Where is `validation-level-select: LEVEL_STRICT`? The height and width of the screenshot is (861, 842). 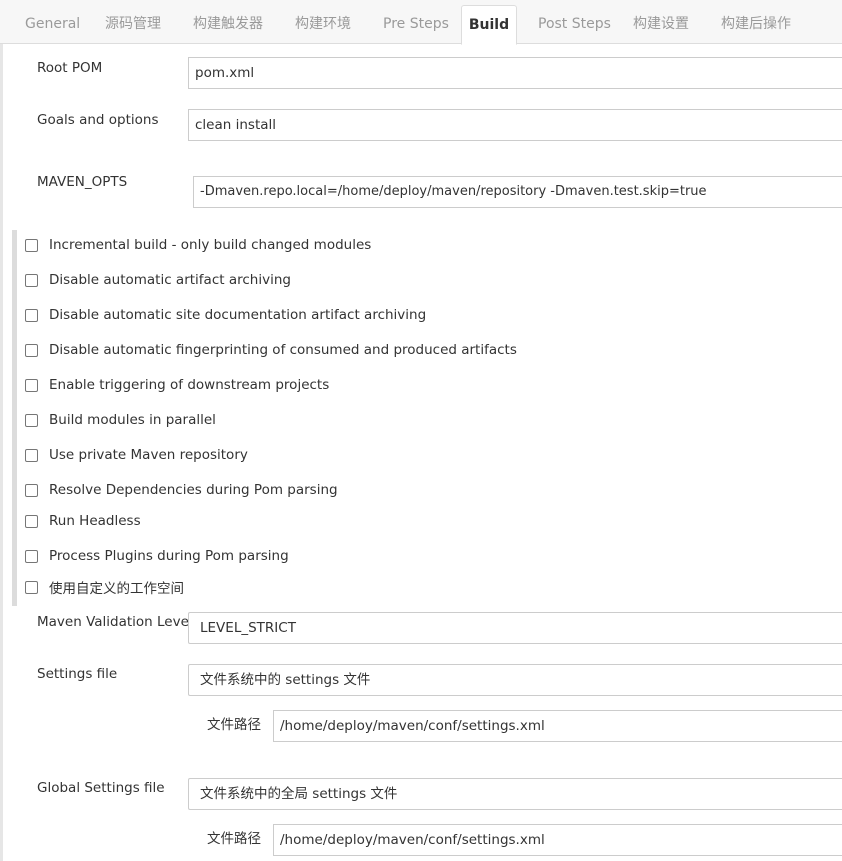
validation-level-select: LEVEL_STRICT is located at coordinates (515, 628).